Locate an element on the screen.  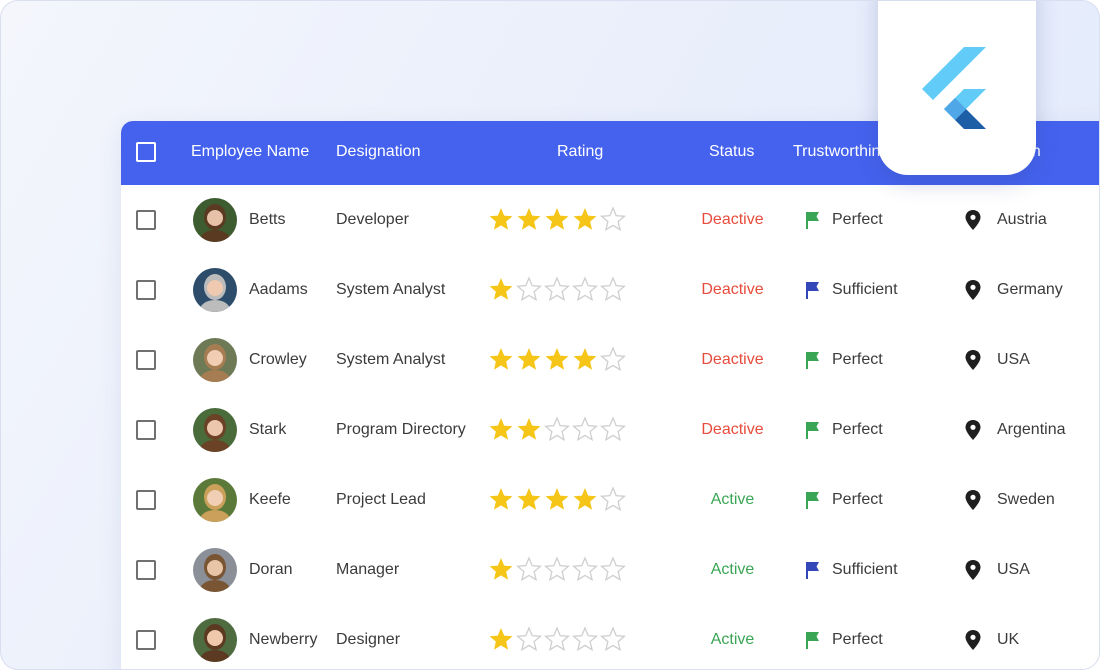
designation: Project Lead is located at coordinates (381, 499).